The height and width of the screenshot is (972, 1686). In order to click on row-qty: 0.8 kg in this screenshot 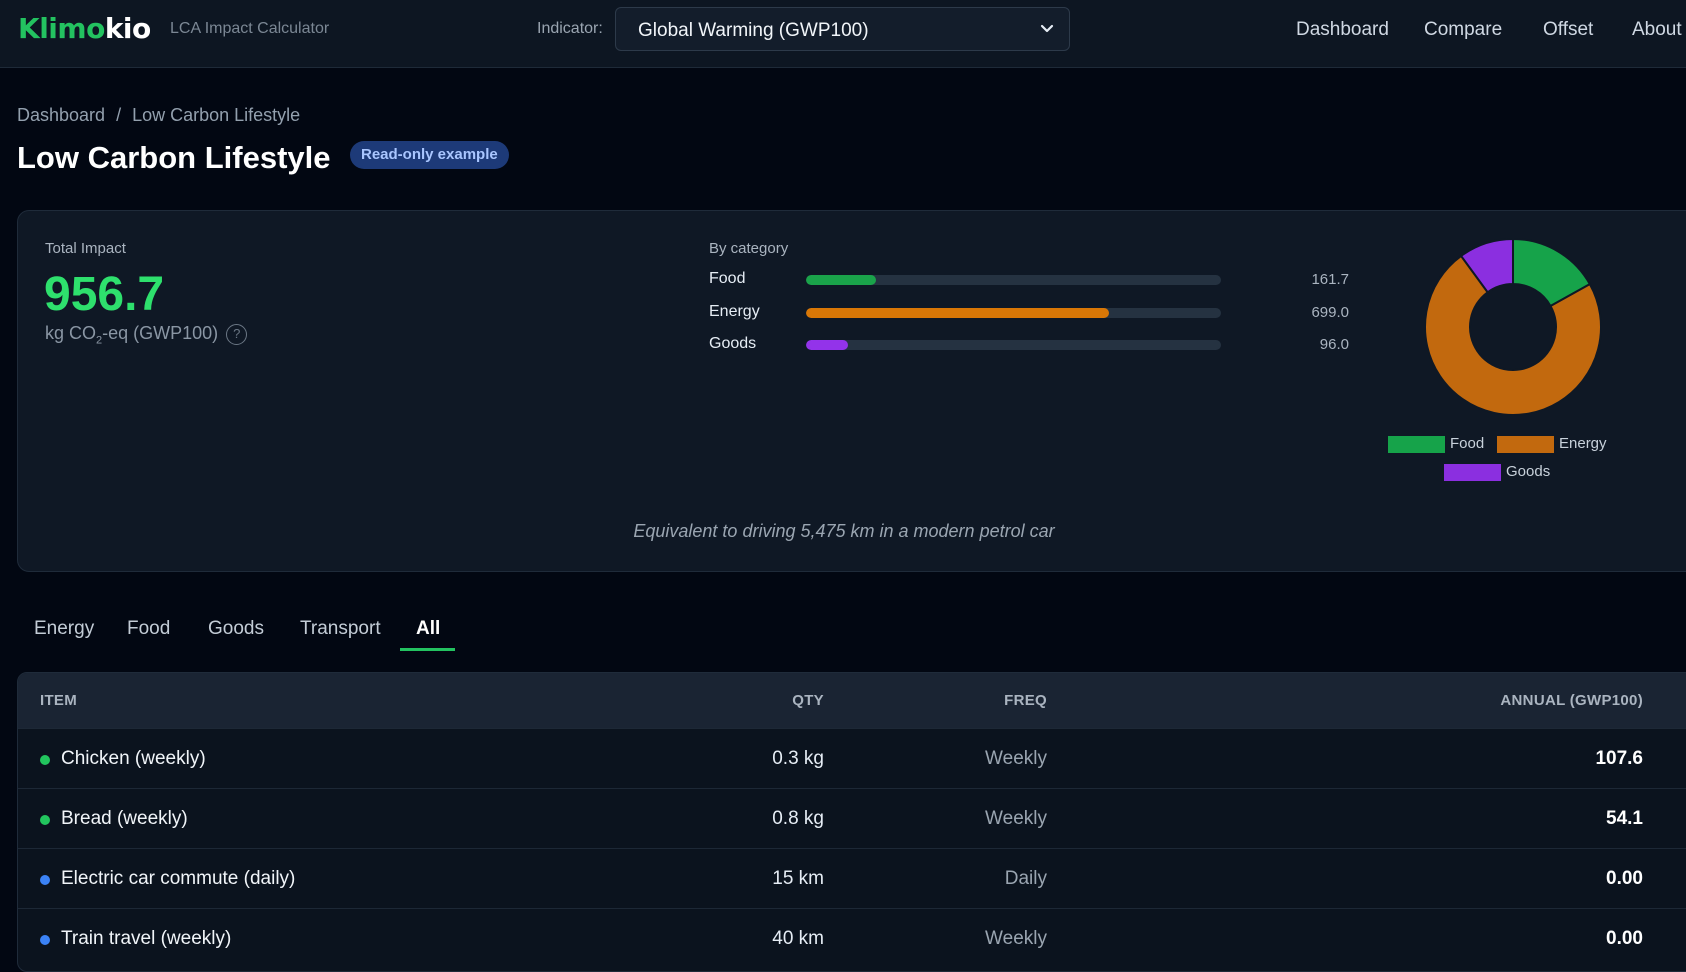, I will do `click(798, 818)`.